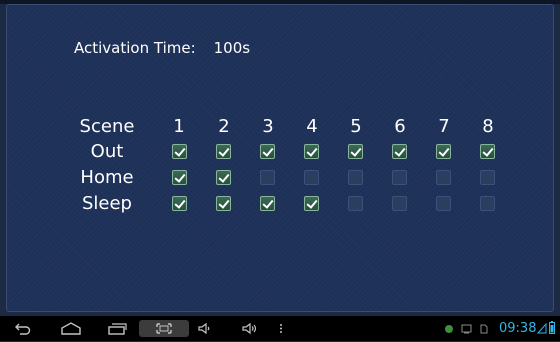 This screenshot has width=560, height=342. Describe the element at coordinates (542, 328) in the screenshot. I see `wifi-signal-icon` at that location.